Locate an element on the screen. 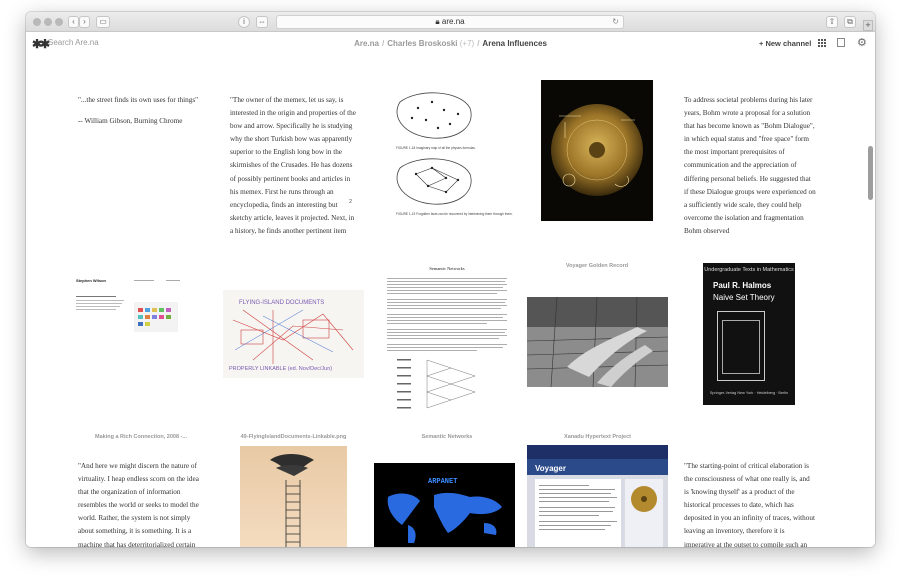 Image resolution: width=900 pixels, height=583 pixels. share-button: ⇧ is located at coordinates (832, 22).